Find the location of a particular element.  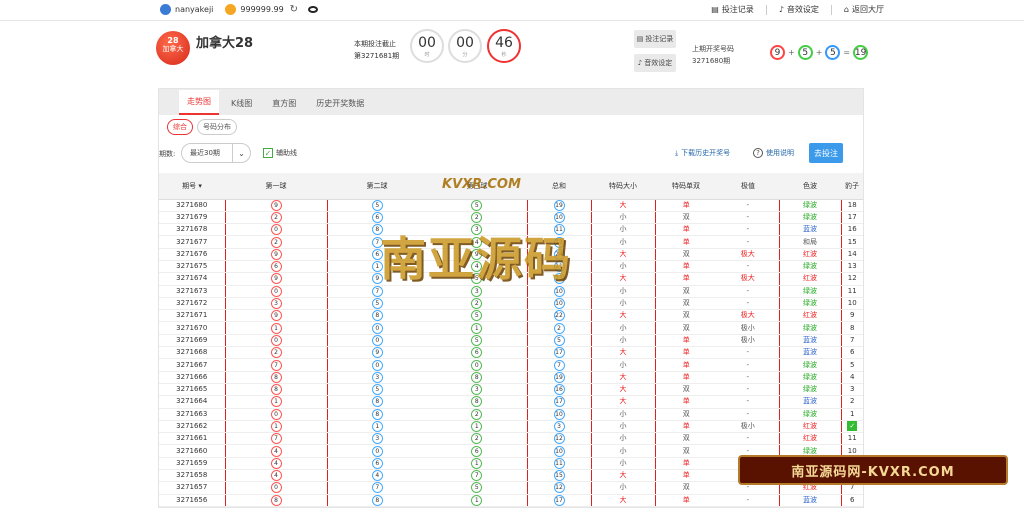

column-header: 第三球 is located at coordinates (477, 186).